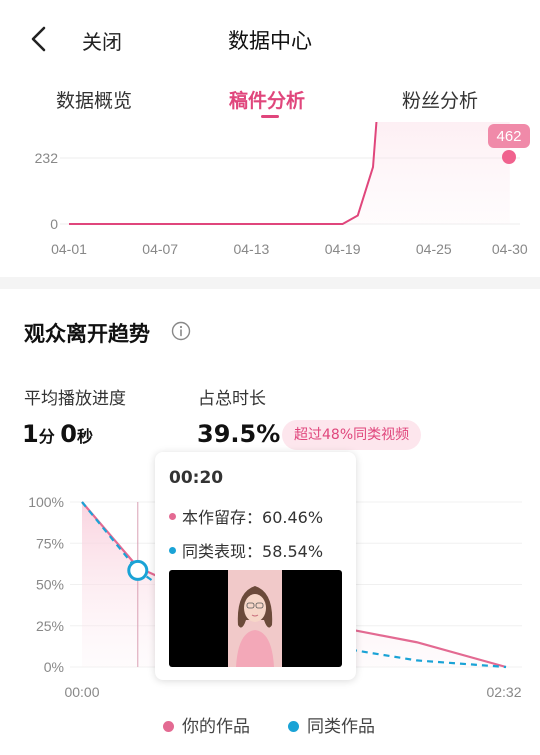  Describe the element at coordinates (94, 99) in the screenshot. I see `tab-data-overview: 数据概览` at that location.